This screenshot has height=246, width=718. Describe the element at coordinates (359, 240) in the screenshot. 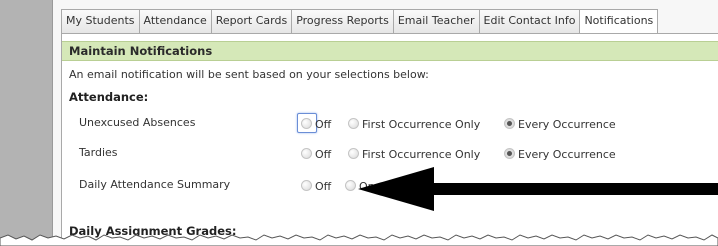

I see `torn-edge` at that location.